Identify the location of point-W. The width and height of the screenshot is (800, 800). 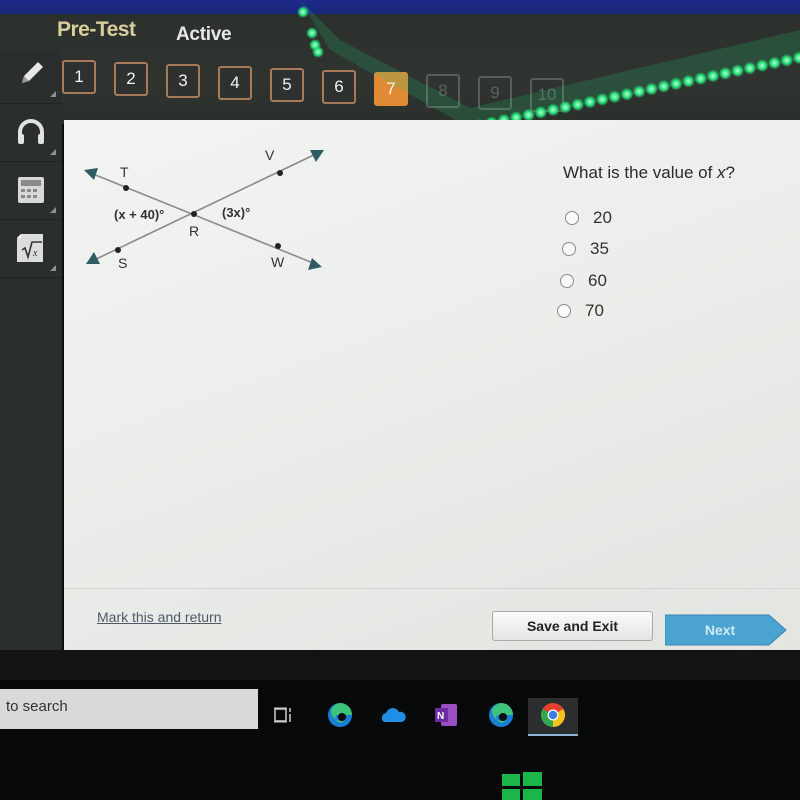
(278, 246).